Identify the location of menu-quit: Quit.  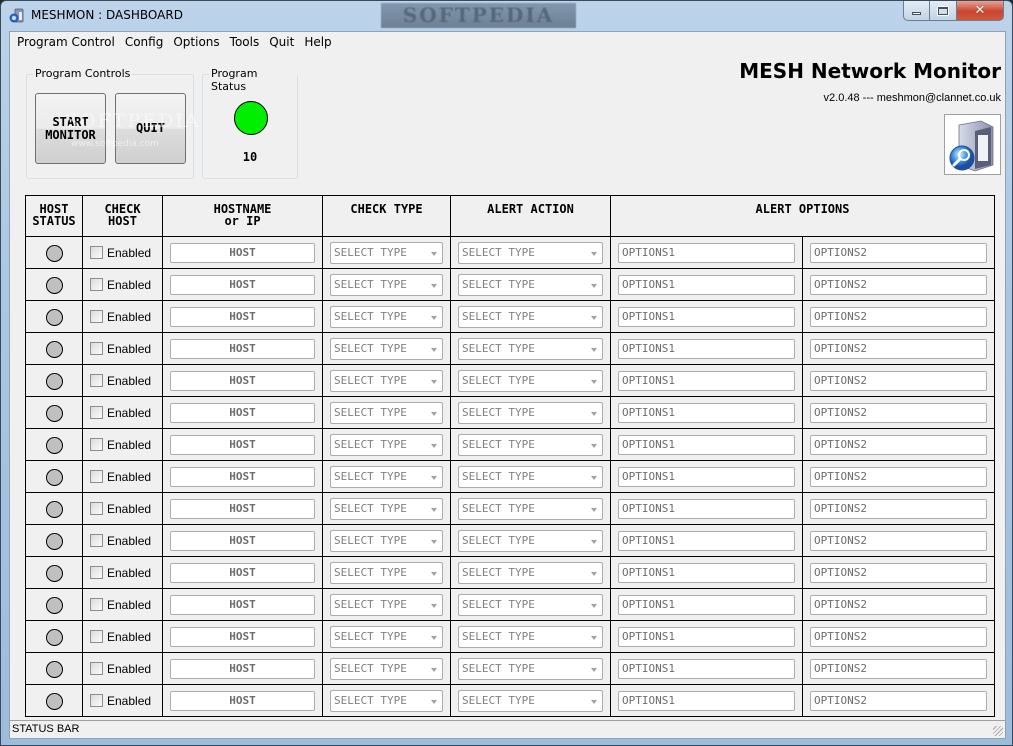
(281, 42).